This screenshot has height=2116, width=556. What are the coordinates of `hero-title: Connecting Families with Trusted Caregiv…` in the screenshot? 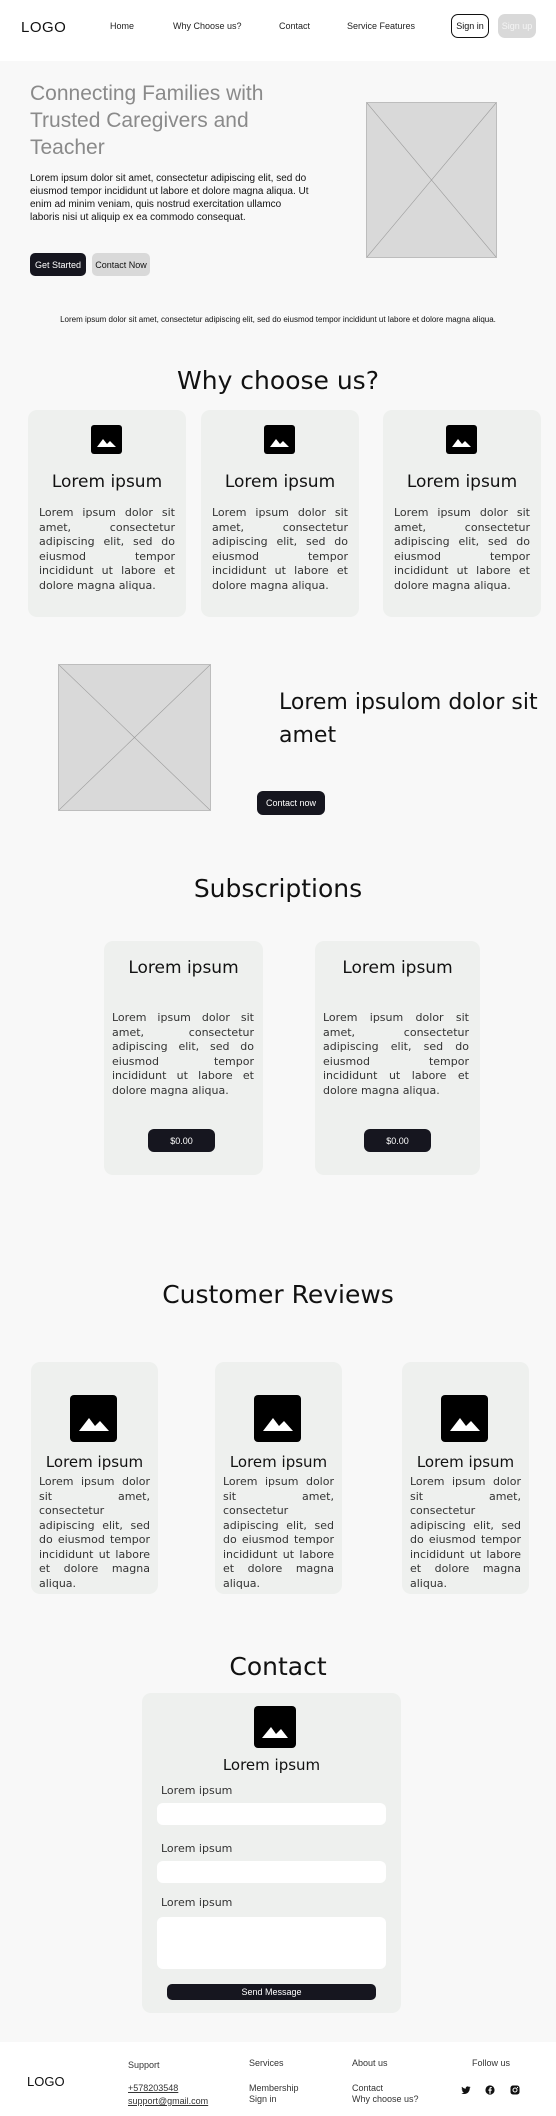 It's located at (147, 120).